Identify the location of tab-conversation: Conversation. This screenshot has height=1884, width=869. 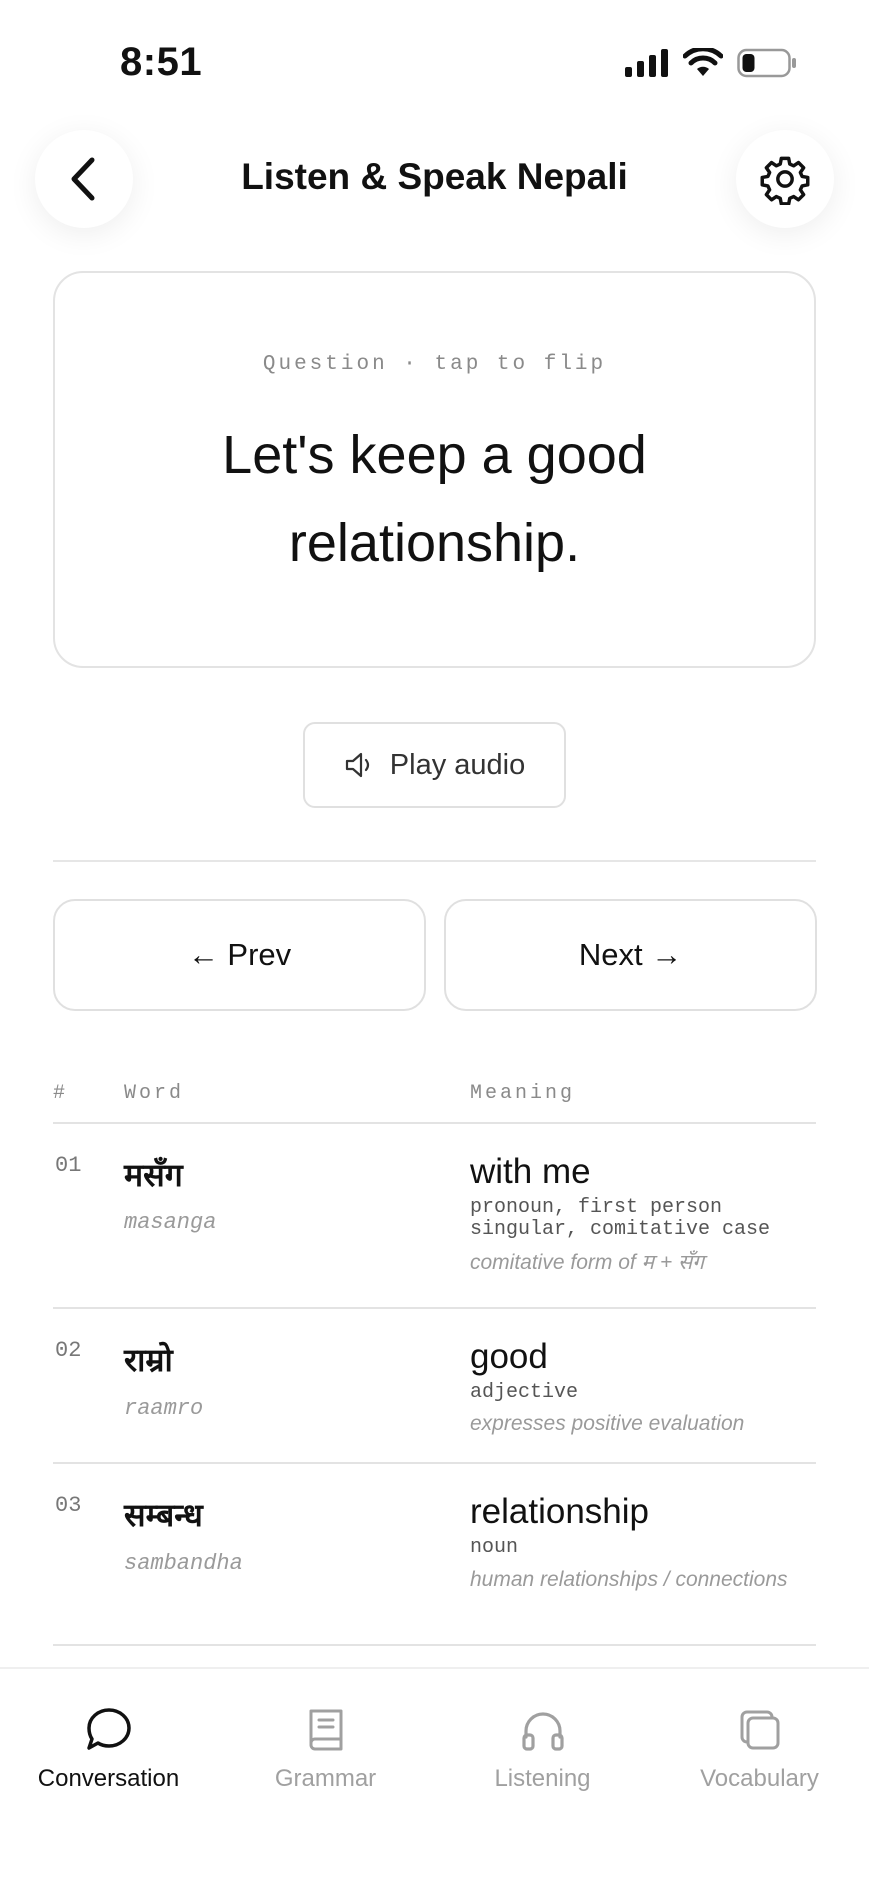
(108, 1749).